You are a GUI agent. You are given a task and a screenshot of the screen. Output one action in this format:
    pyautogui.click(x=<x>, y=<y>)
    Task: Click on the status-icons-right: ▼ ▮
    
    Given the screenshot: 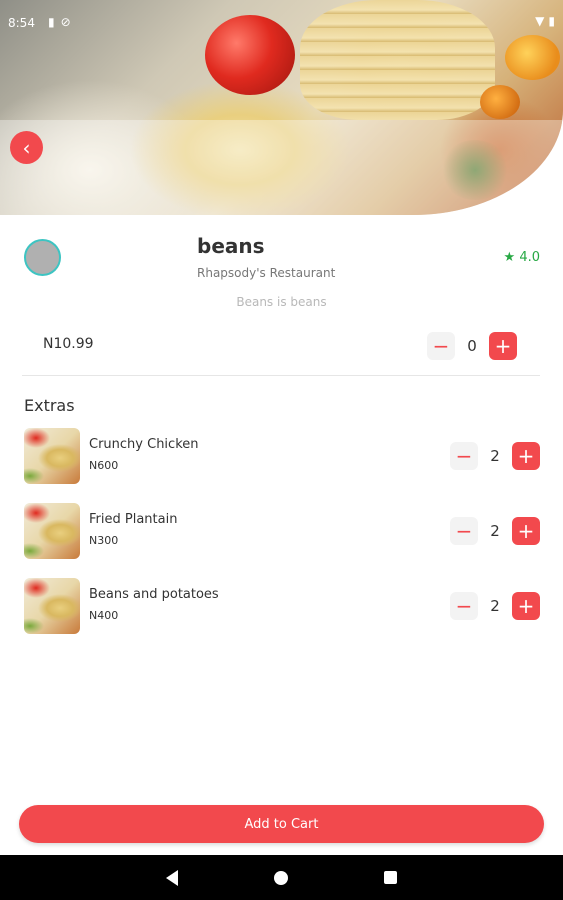 What is the action you would take?
    pyautogui.click(x=545, y=21)
    